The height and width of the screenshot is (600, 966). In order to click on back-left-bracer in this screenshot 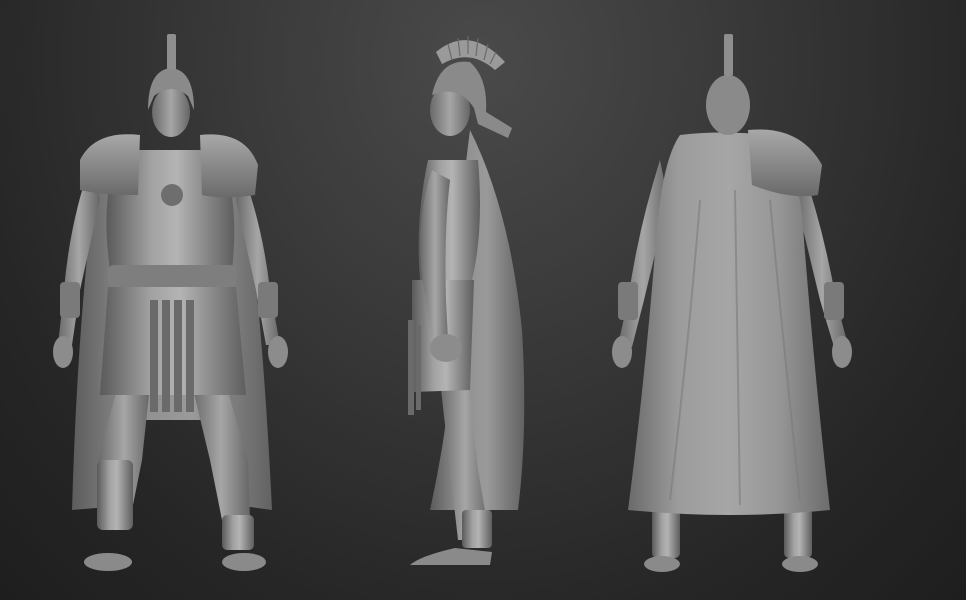, I will do `click(628, 301)`.